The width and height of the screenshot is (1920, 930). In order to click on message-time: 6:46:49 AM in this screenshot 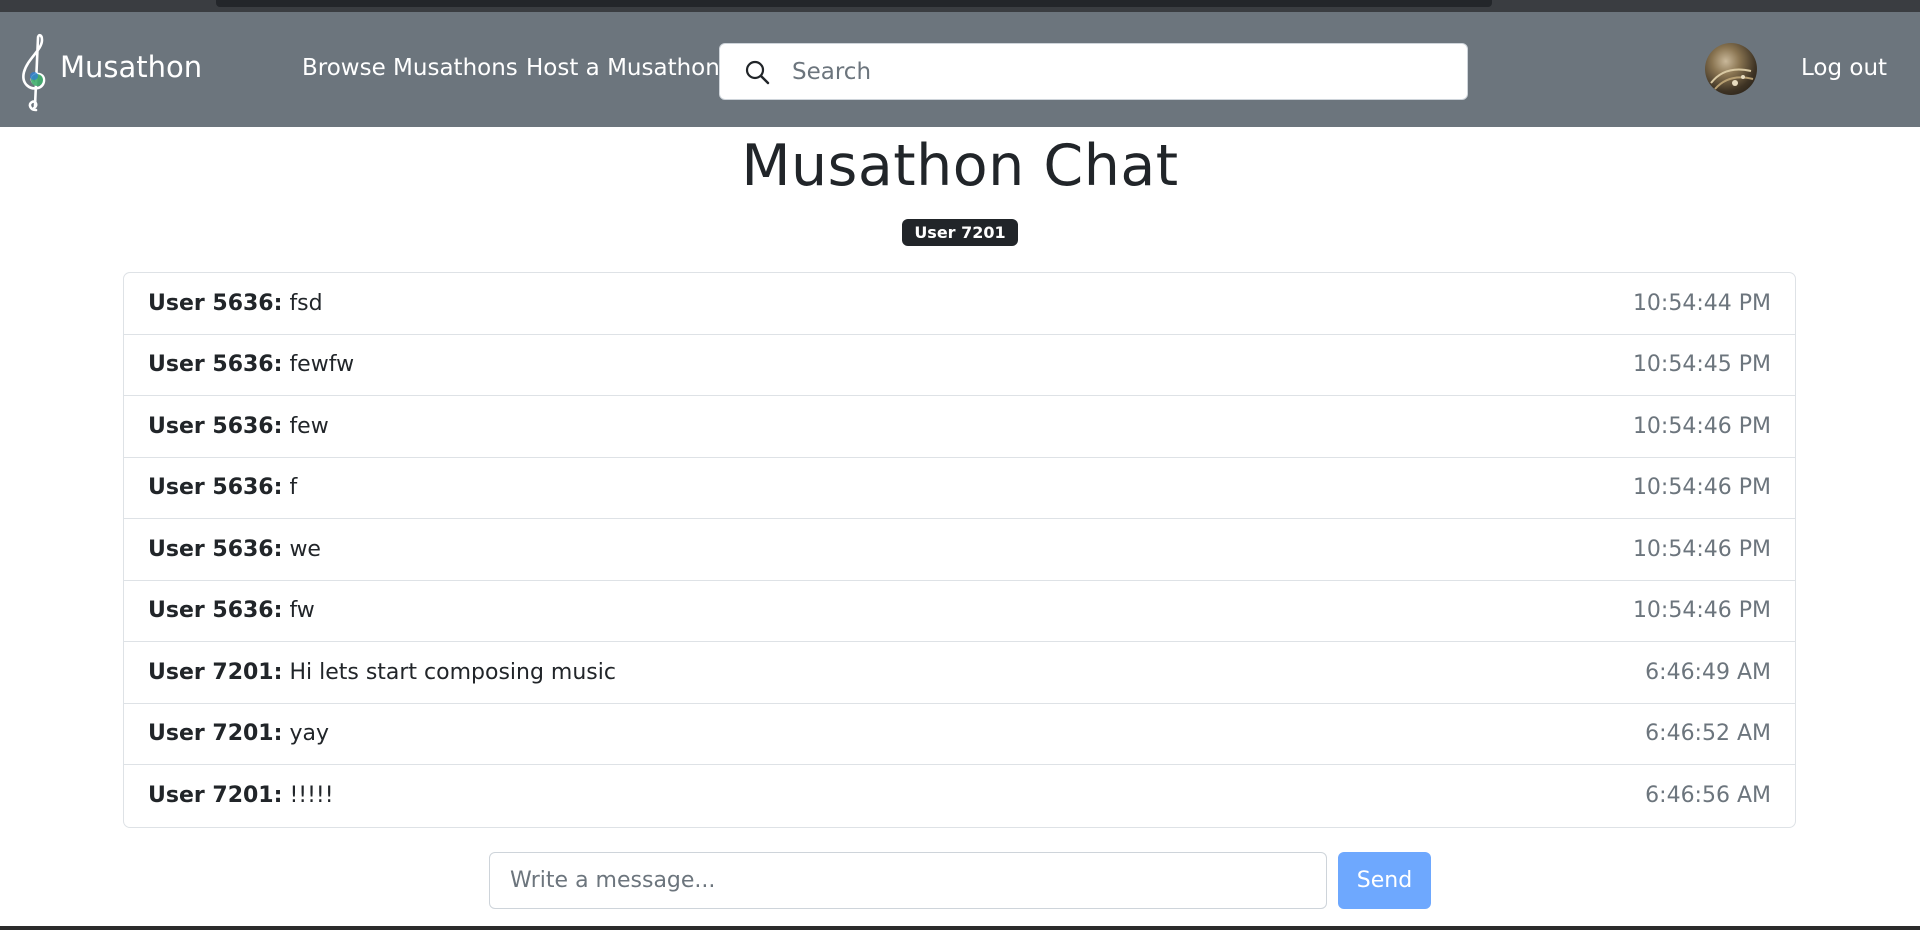, I will do `click(1708, 672)`.